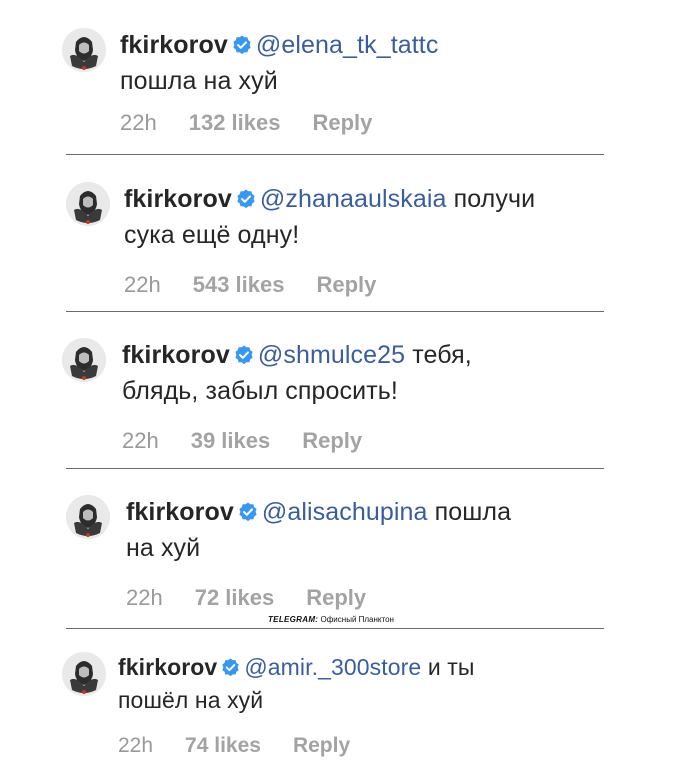 The height and width of the screenshot is (768, 700). Describe the element at coordinates (347, 45) in the screenshot. I see `mention-link: @elena_tk_tattc` at that location.